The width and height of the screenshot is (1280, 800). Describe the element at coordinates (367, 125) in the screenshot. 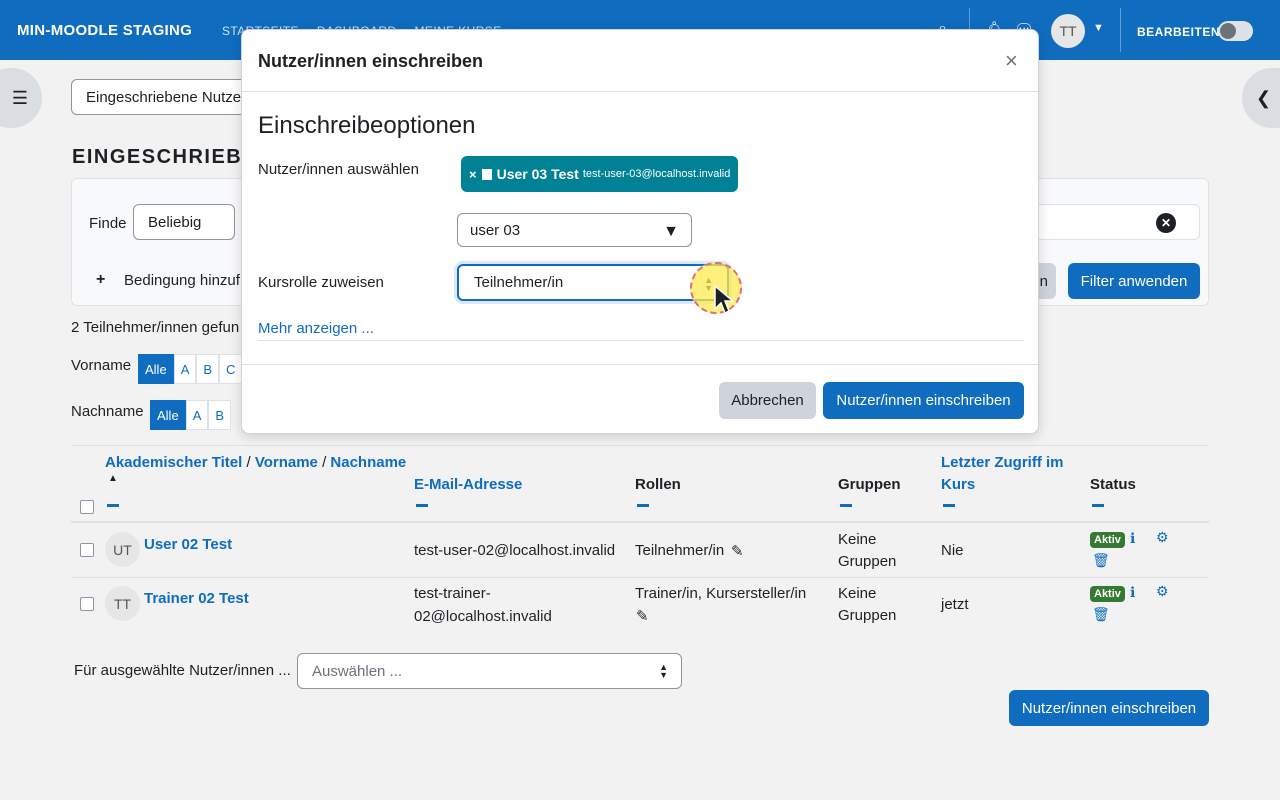

I see `enrolment-options-heading: Einschreibeoptionen` at that location.